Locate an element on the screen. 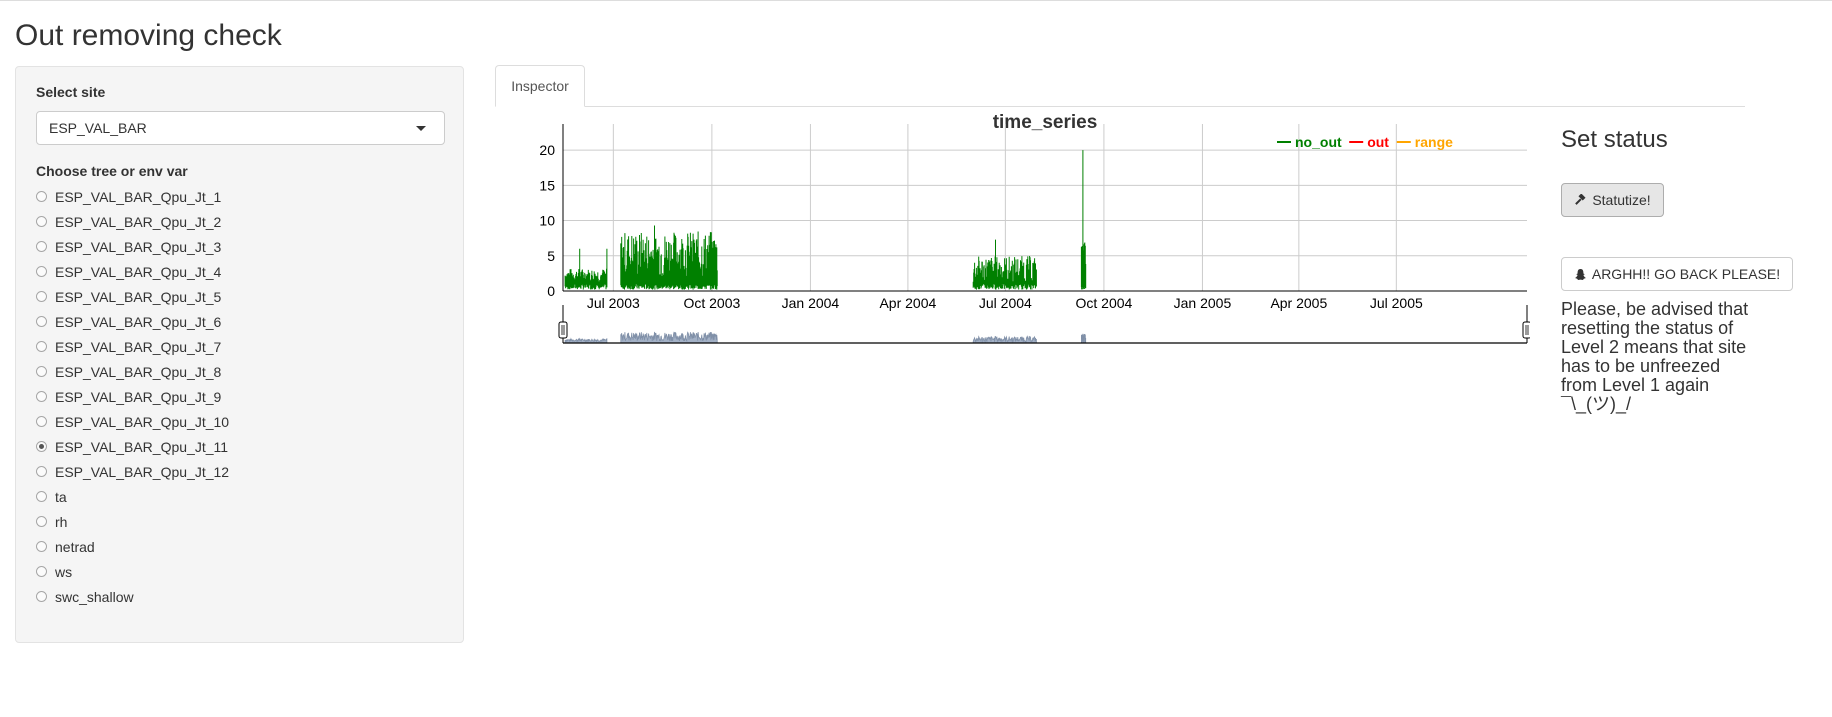 This screenshot has height=717, width=1832. radio-label: ESP_VAL_BAR_Qpu_Jt_1 is located at coordinates (138, 196).